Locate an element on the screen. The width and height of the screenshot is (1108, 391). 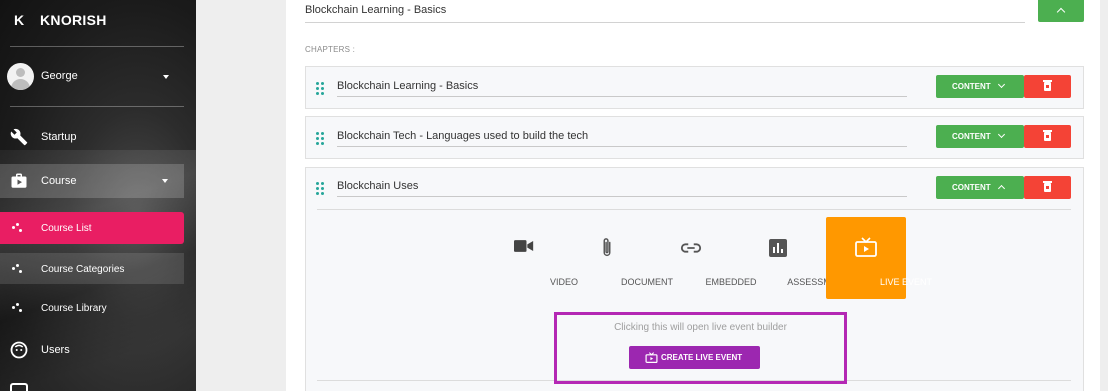
chapter-title-field: Blockchain Learning - Basics is located at coordinates (622, 88).